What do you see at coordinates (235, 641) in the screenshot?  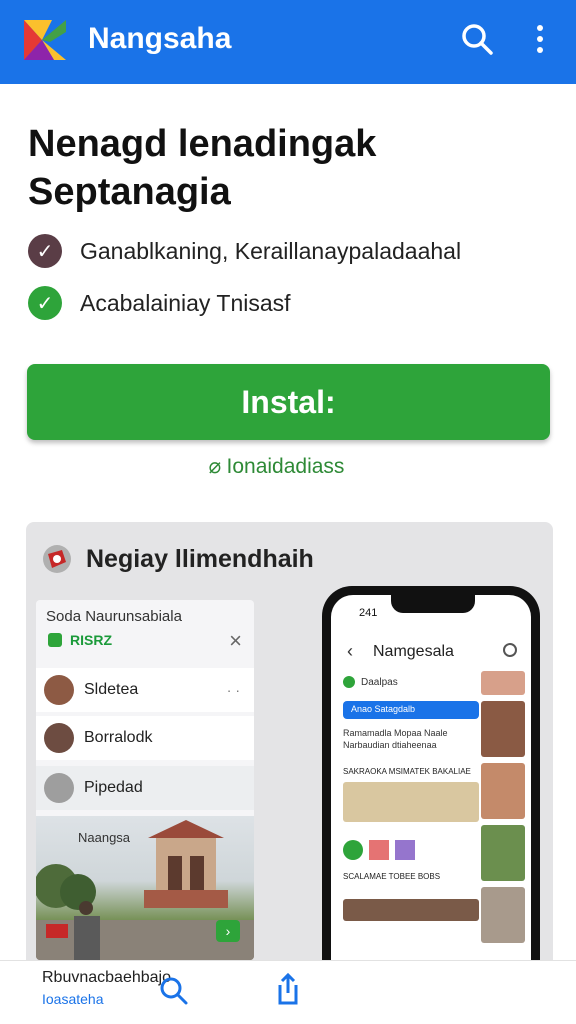 I see `close-icon: ×` at bounding box center [235, 641].